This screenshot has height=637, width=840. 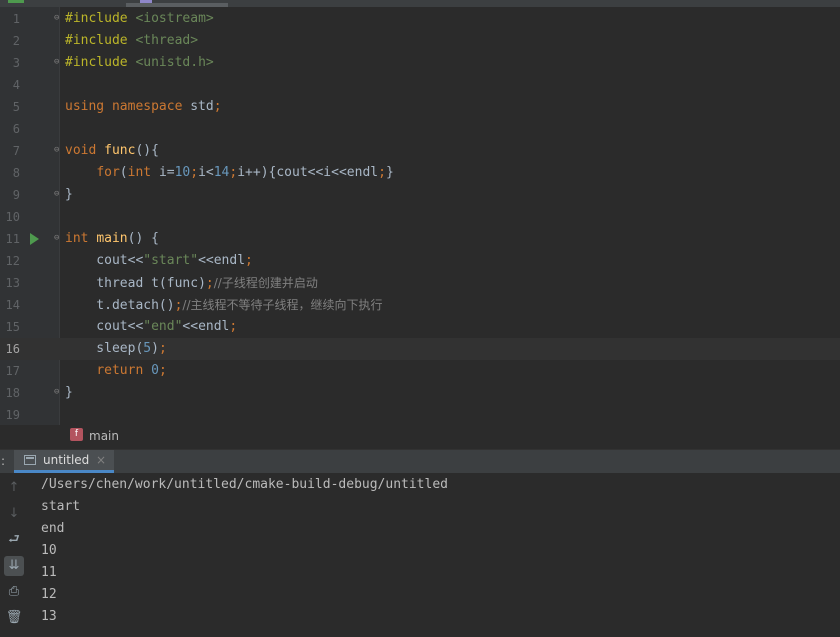 I want to click on run-gutter-icon, so click(x=34, y=239).